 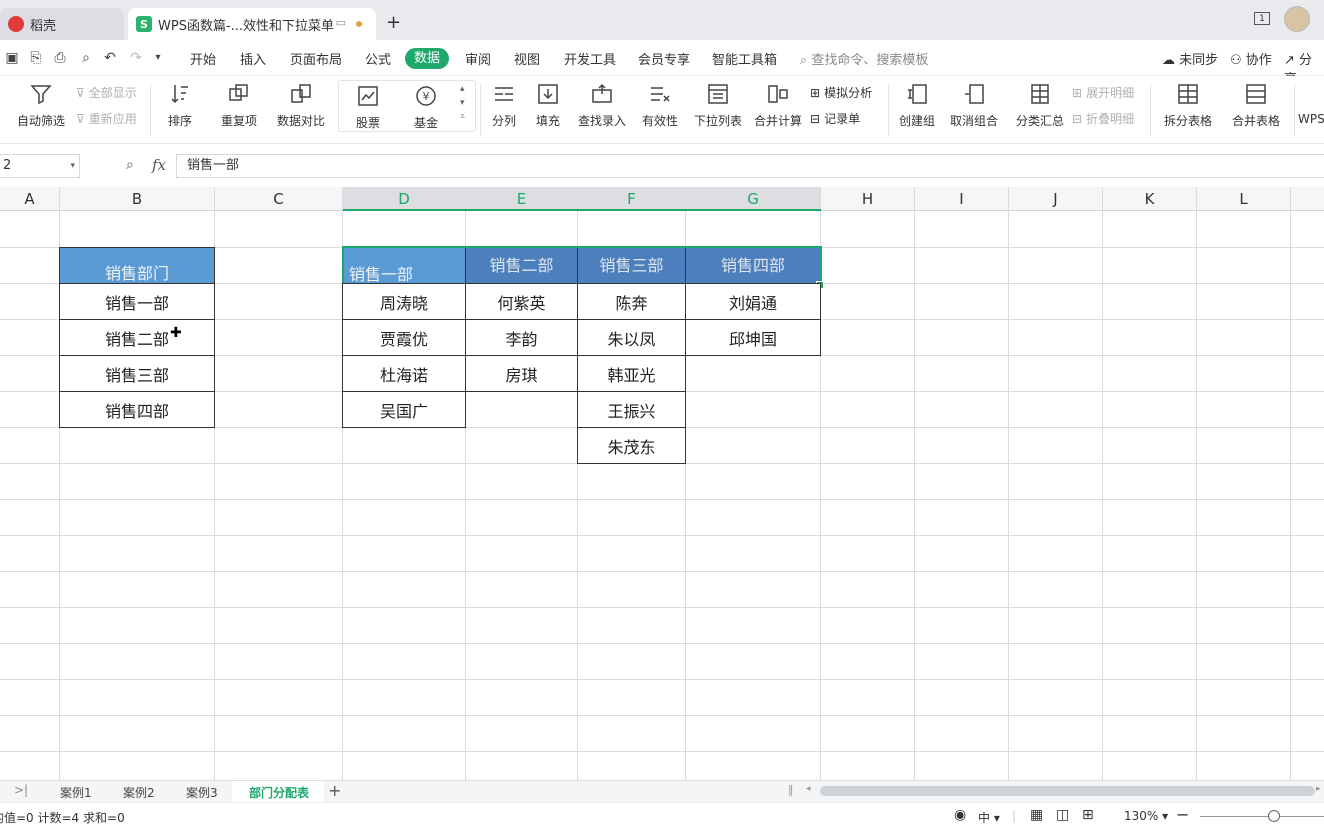 What do you see at coordinates (841, 92) in the screenshot?
I see `simulate-analysis-button: ⊞ 模拟分析` at bounding box center [841, 92].